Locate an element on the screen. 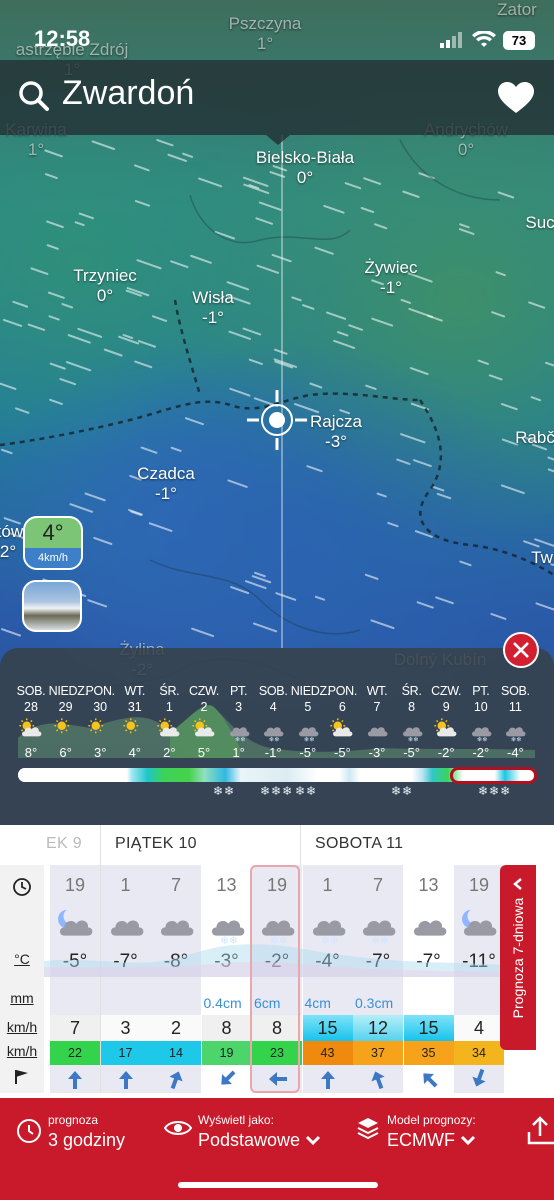 The height and width of the screenshot is (1200, 554). snow-marker: ❄❄❄ is located at coordinates (495, 791).